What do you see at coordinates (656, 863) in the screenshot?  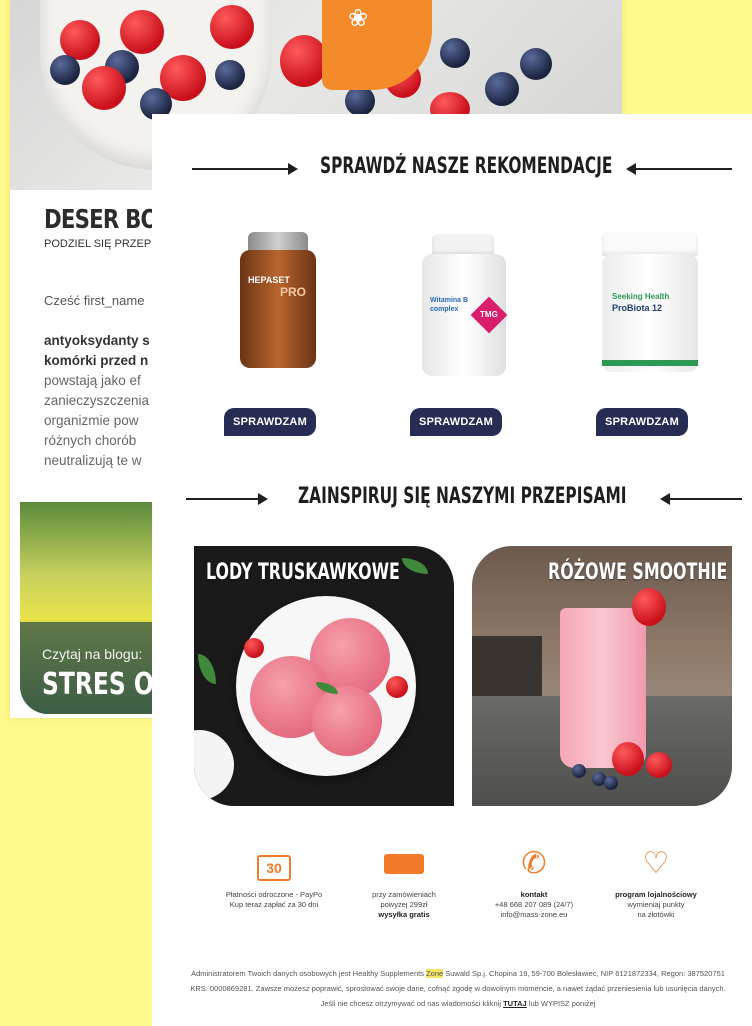 I see `heart-icon: ♡` at bounding box center [656, 863].